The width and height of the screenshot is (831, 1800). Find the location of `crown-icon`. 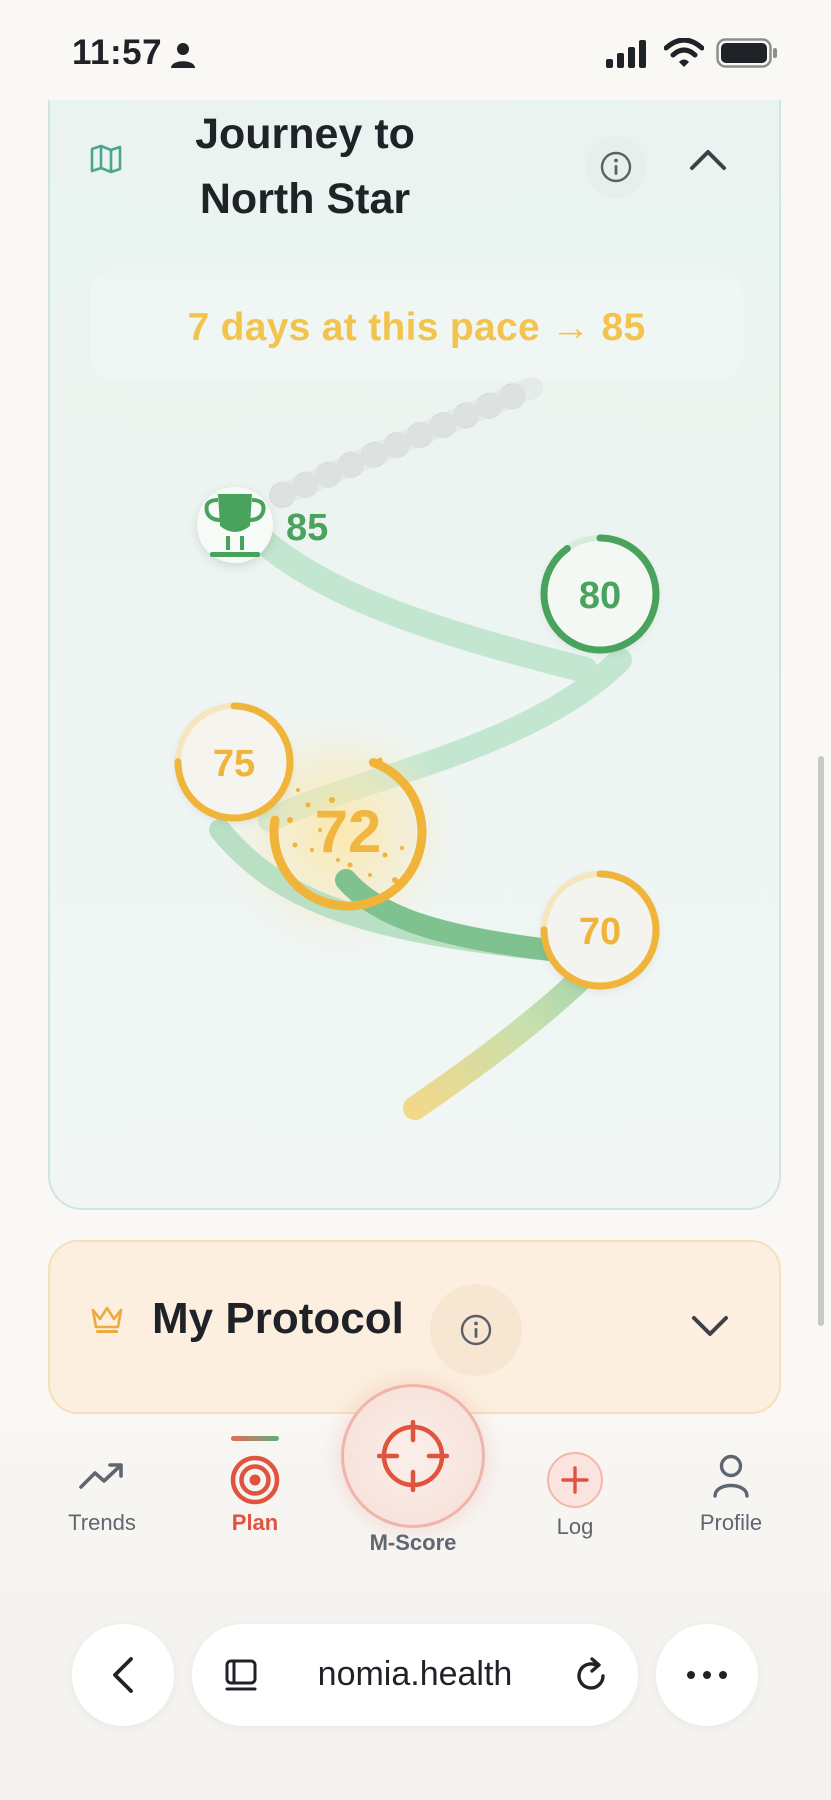

crown-icon is located at coordinates (107, 1319).